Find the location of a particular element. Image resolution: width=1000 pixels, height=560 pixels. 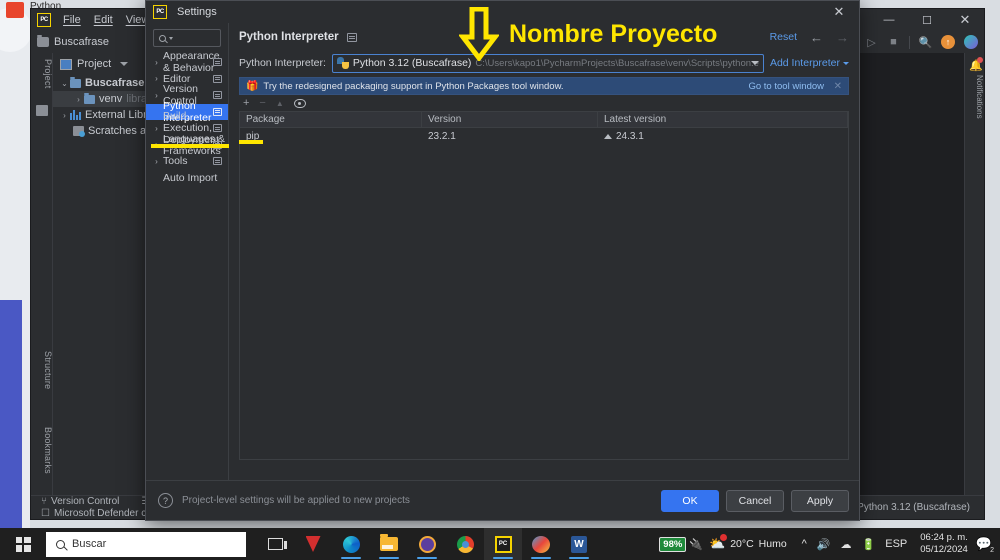

stripe-folder-icon is located at coordinates (42, 110).